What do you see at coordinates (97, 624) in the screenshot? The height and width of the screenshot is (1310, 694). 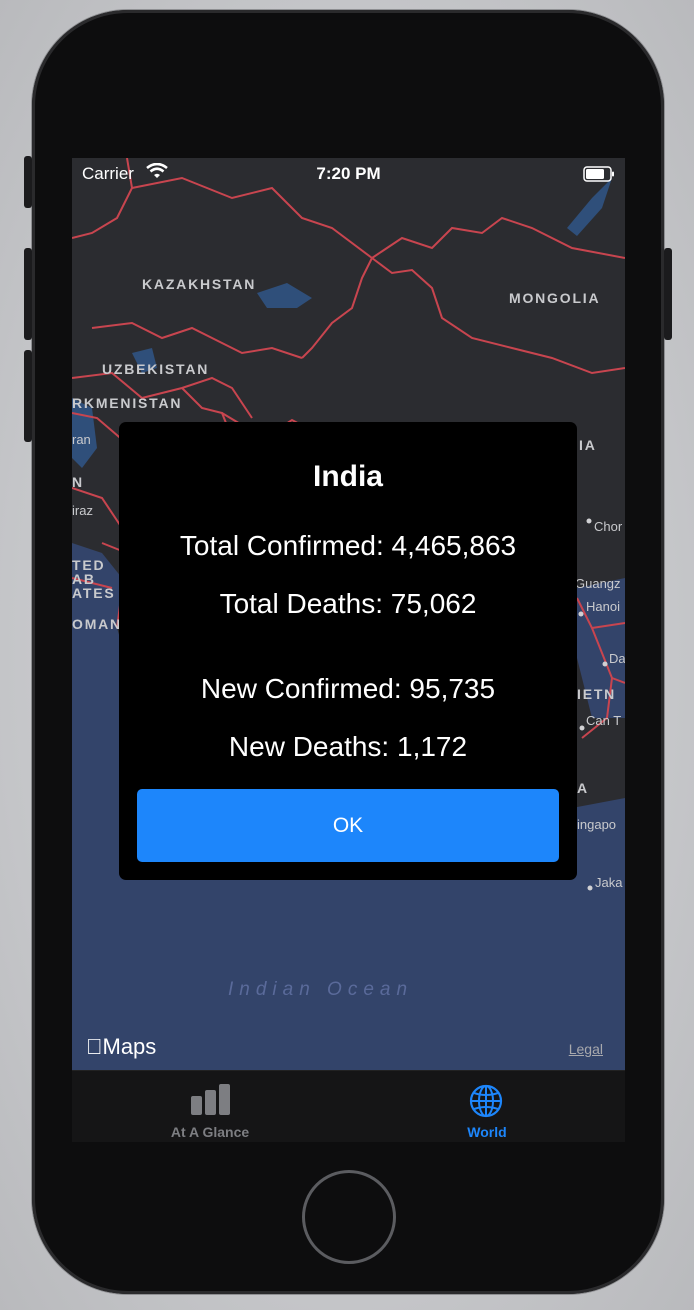 I see `map-label-oman: OMAN` at bounding box center [97, 624].